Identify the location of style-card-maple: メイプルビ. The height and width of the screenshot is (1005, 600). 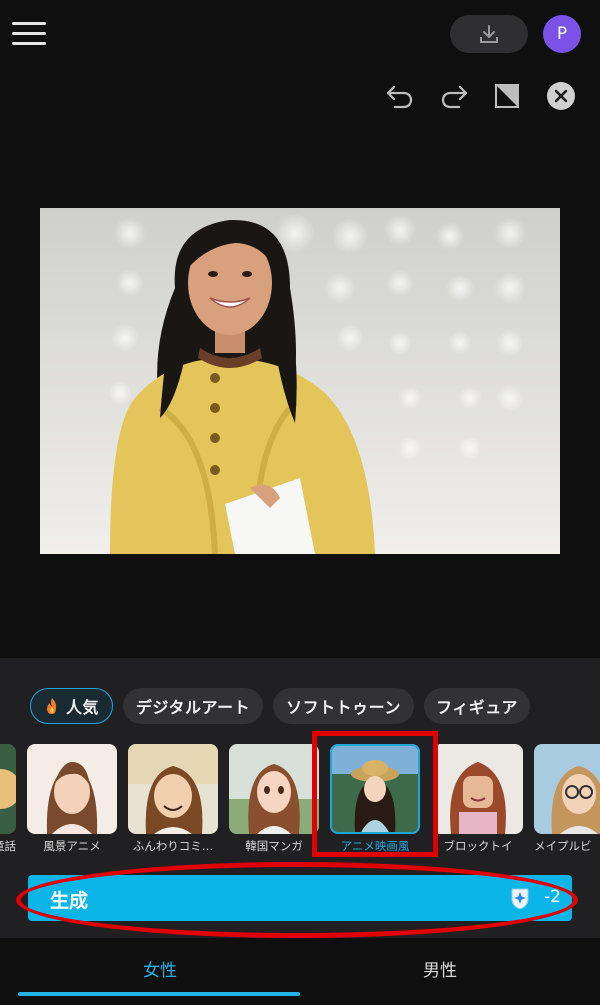
(567, 799).